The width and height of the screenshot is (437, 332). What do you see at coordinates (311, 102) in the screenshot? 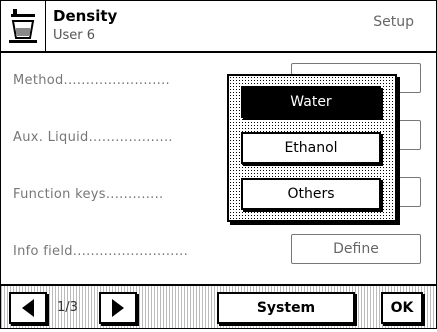
I see `option-water: Water` at bounding box center [311, 102].